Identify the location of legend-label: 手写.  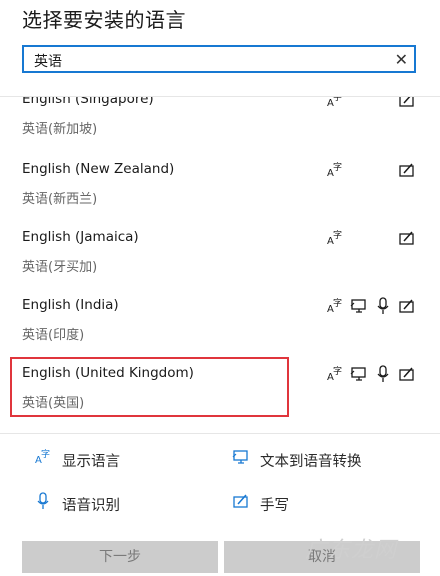
(274, 506).